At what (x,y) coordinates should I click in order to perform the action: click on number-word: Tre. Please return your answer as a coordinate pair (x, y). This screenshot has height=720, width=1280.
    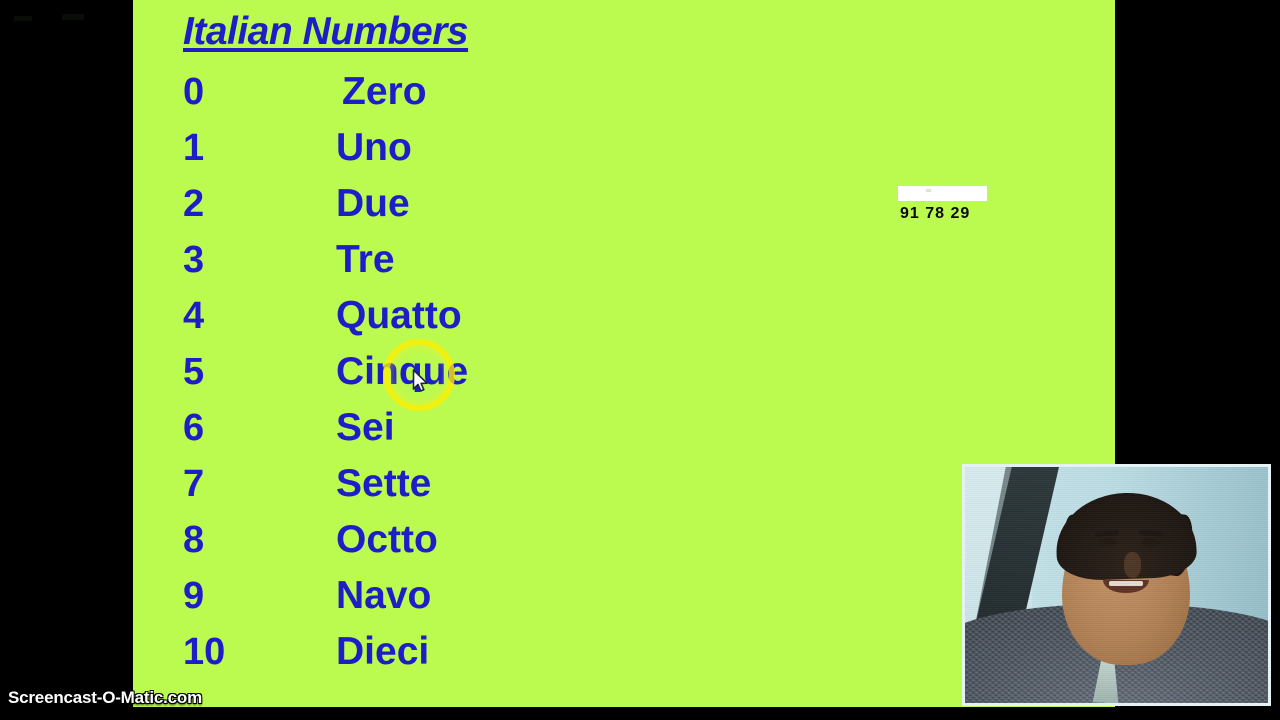
    Looking at the image, I should click on (365, 259).